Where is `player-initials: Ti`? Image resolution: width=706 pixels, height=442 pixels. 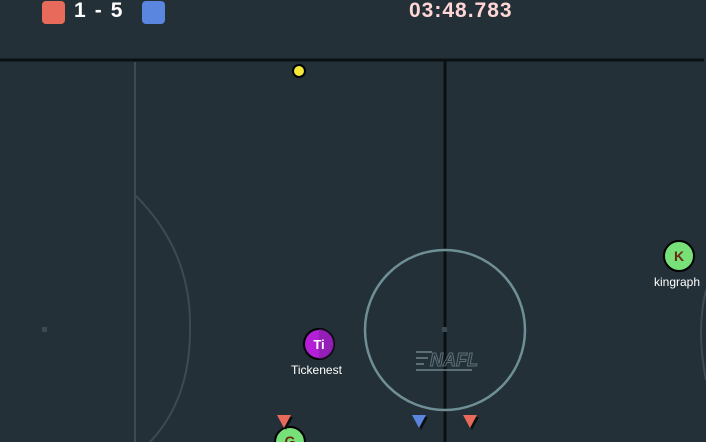 player-initials: Ti is located at coordinates (318, 344).